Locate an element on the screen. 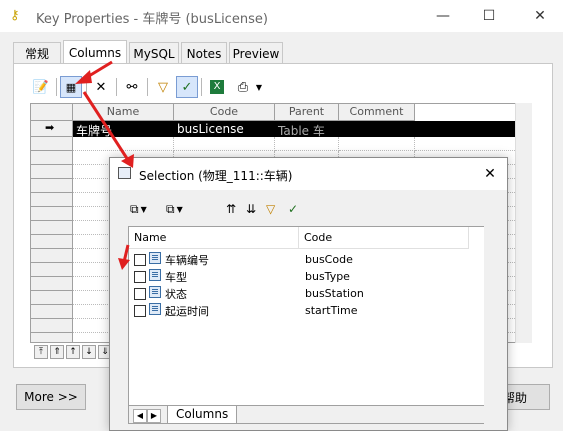 The width and height of the screenshot is (563, 431). annotation-arrows is located at coordinates (104, 165).